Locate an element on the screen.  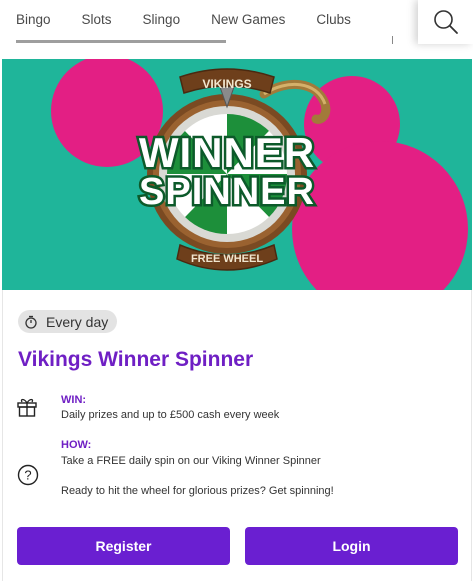
tab-clubs: Clubs is located at coordinates (333, 19).